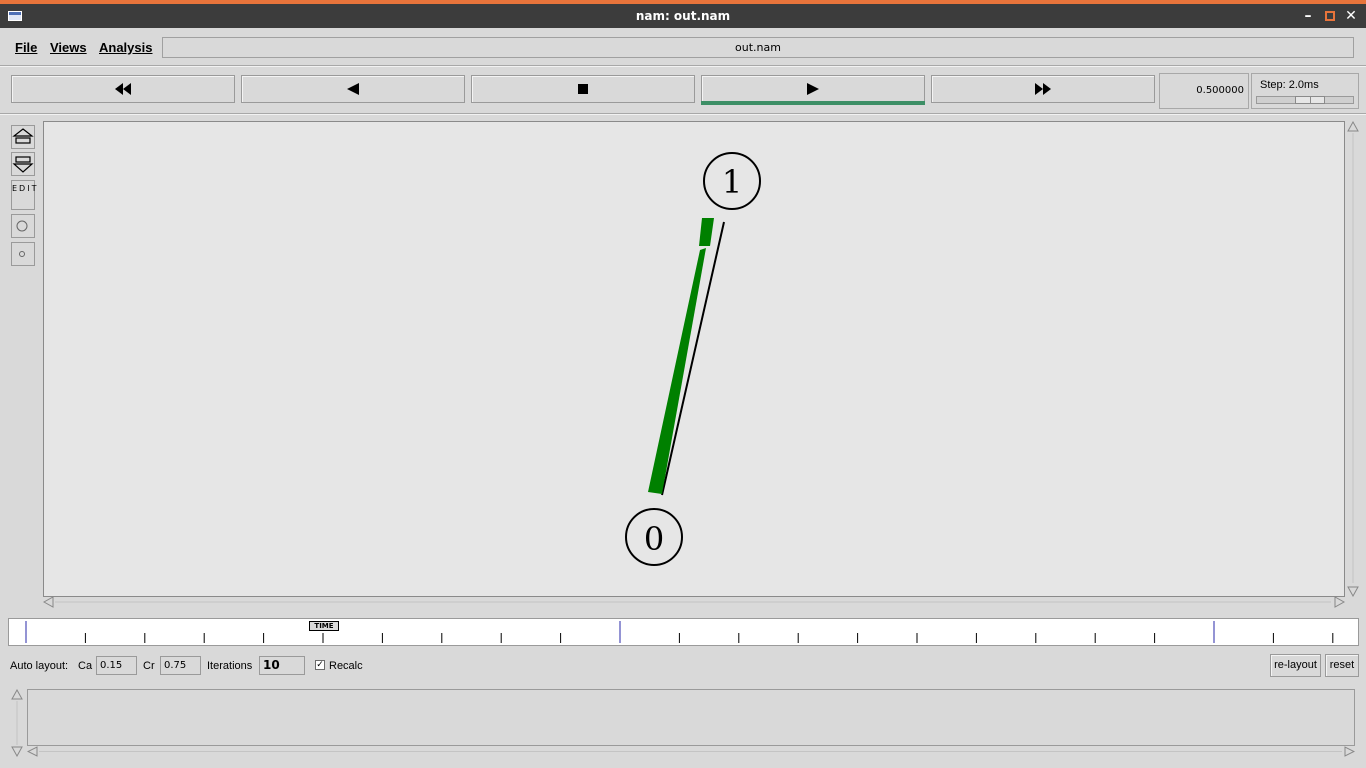  I want to click on node-small-button, so click(23, 254).